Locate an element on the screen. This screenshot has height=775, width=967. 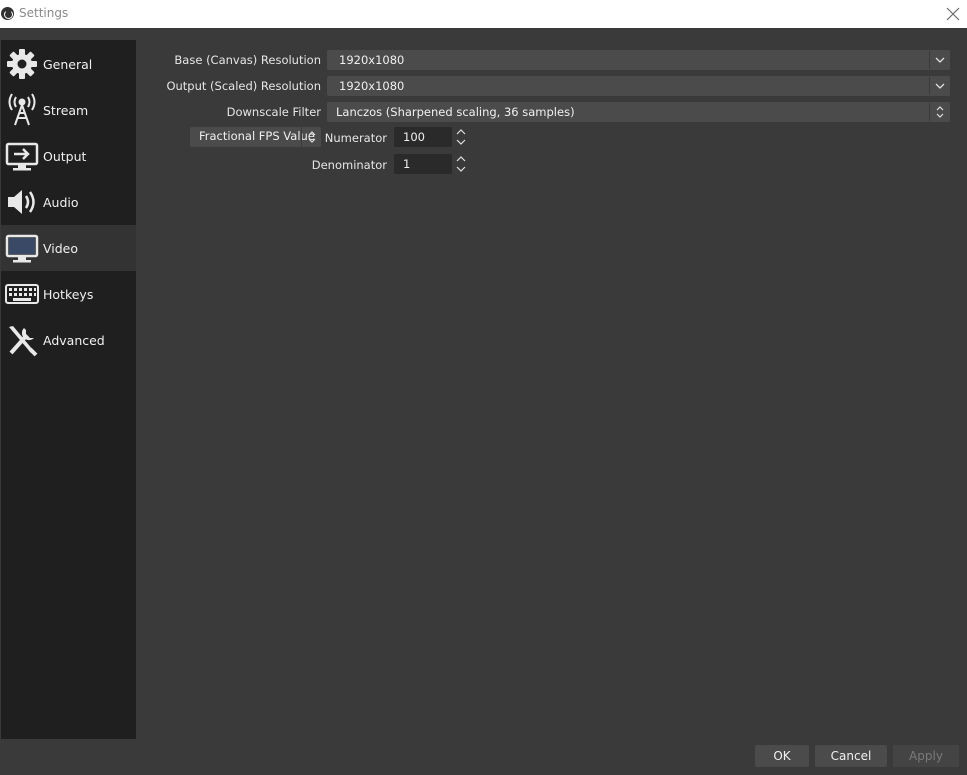
close-icon is located at coordinates (953, 14).